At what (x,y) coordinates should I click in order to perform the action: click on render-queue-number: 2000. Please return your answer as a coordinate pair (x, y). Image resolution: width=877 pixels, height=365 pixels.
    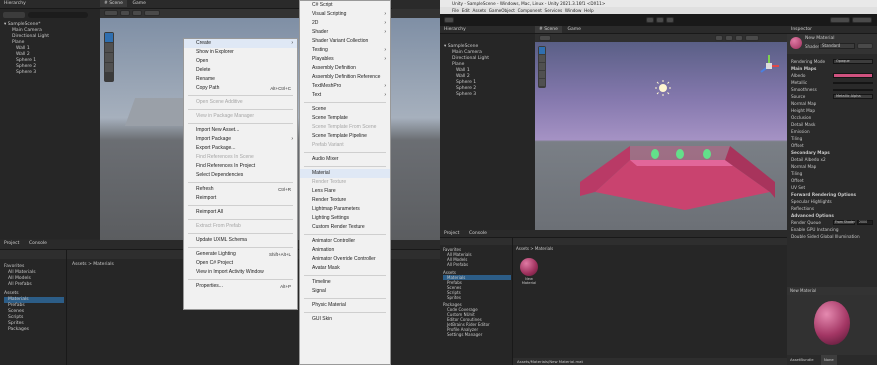
    Looking at the image, I should click on (865, 222).